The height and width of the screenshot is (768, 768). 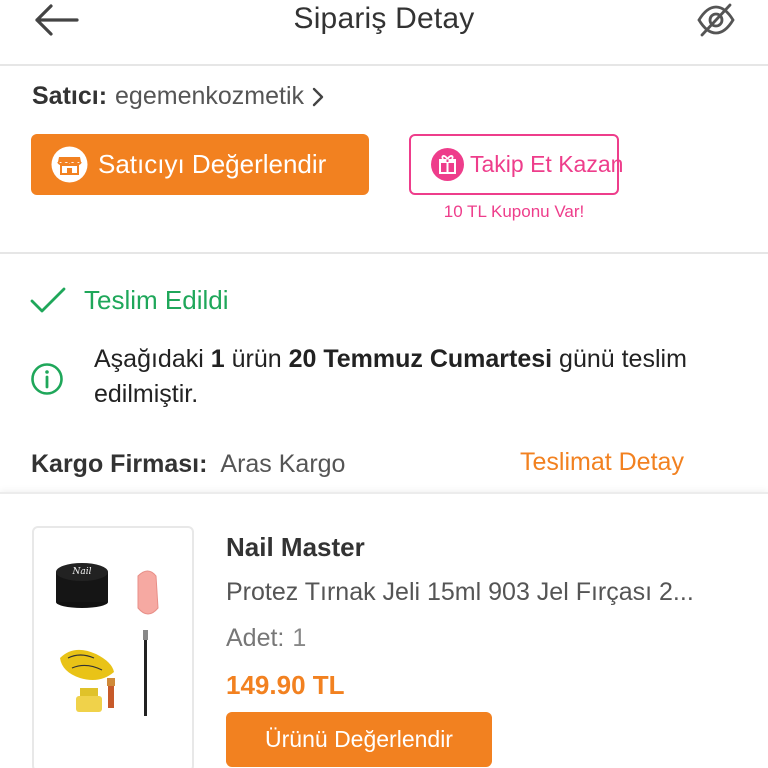 I want to click on chevron-right-icon, so click(x=318, y=97).